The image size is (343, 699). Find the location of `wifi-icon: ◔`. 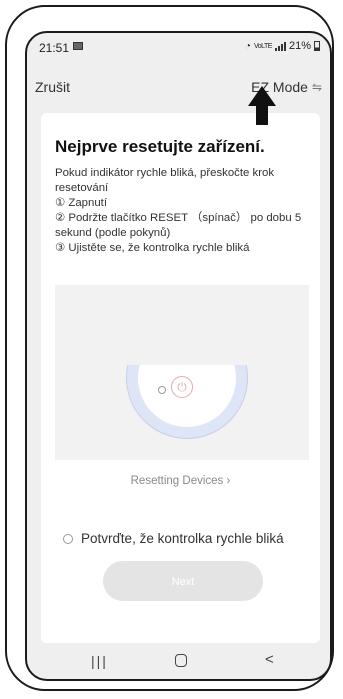

wifi-icon: ◔ is located at coordinates (247, 46).